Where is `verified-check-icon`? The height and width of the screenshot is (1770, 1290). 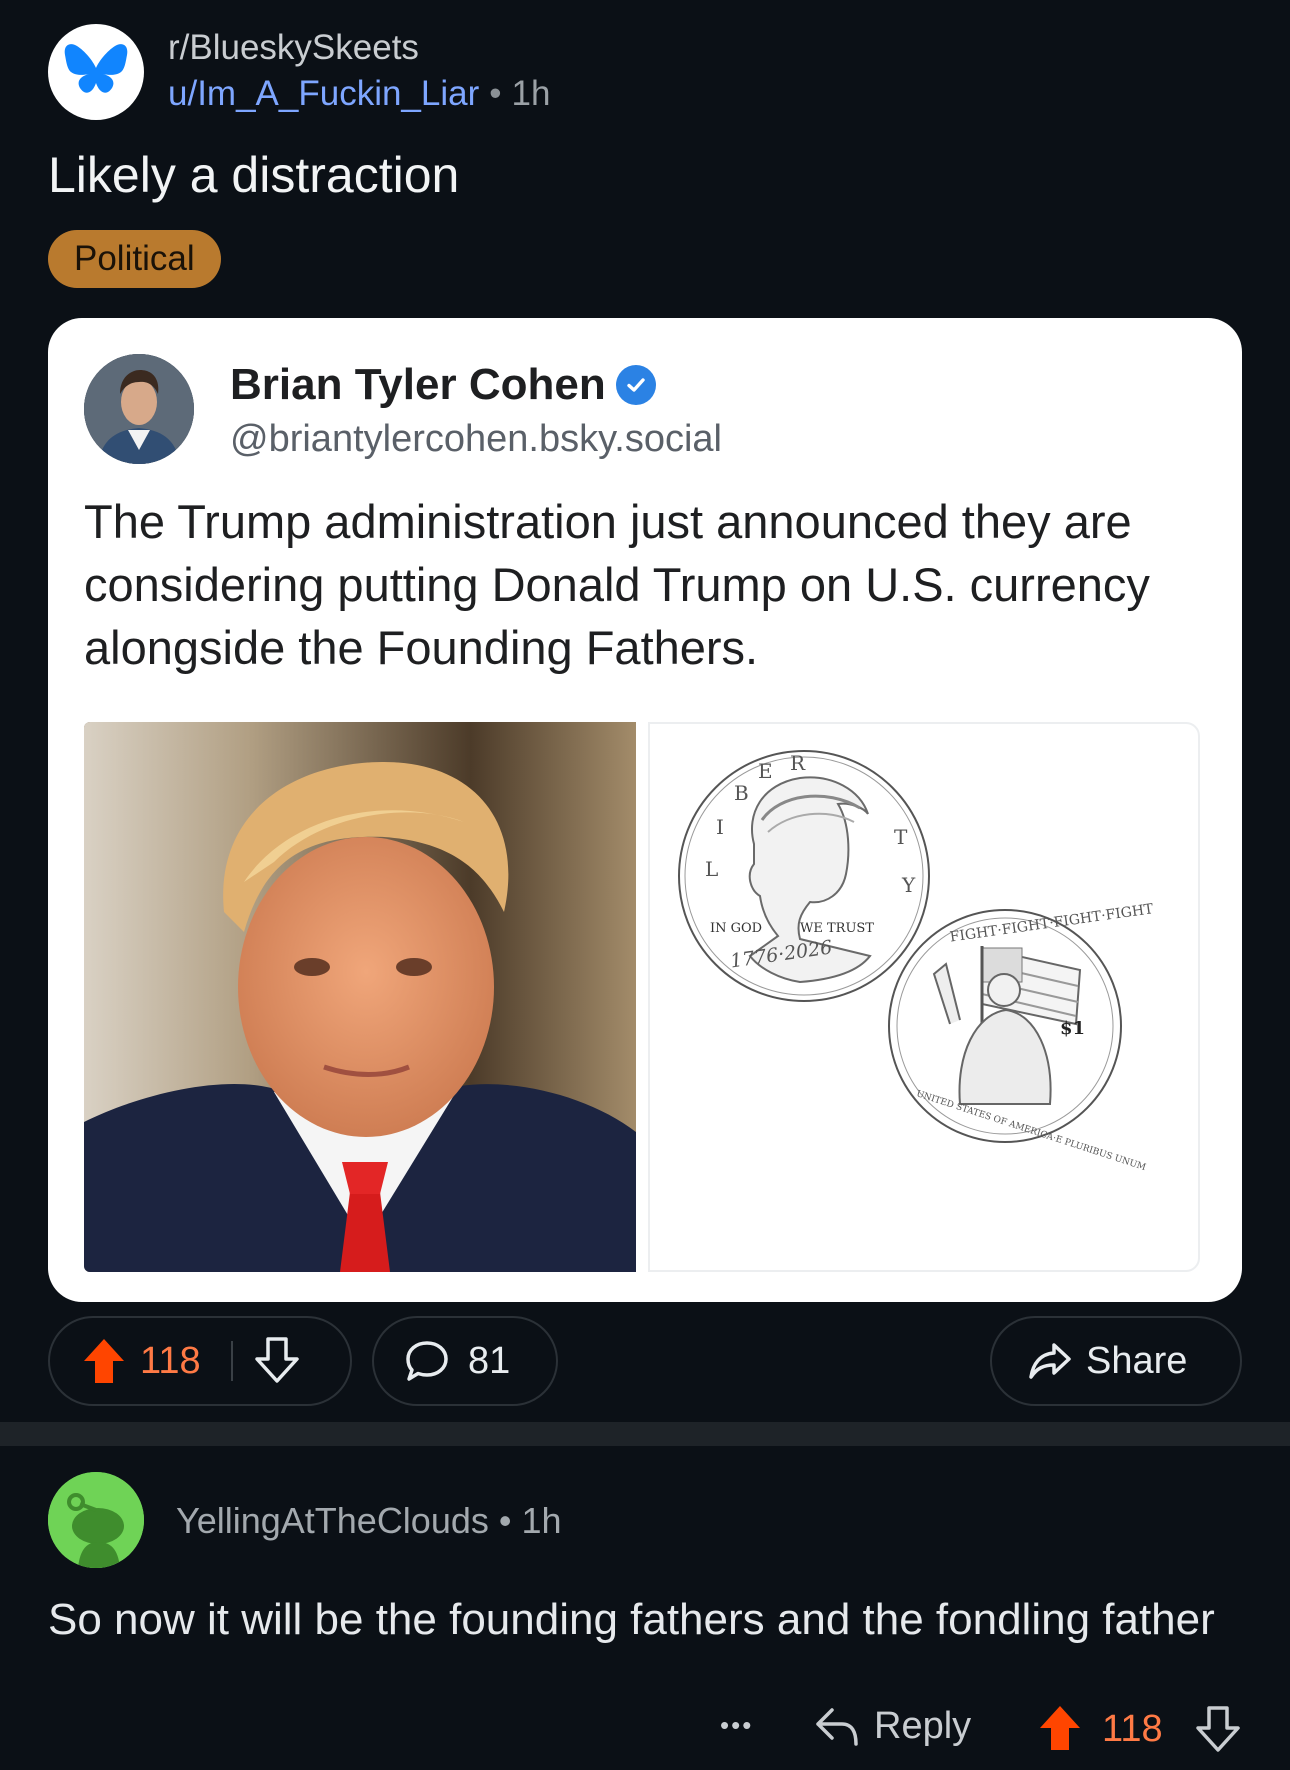
verified-check-icon is located at coordinates (635, 385).